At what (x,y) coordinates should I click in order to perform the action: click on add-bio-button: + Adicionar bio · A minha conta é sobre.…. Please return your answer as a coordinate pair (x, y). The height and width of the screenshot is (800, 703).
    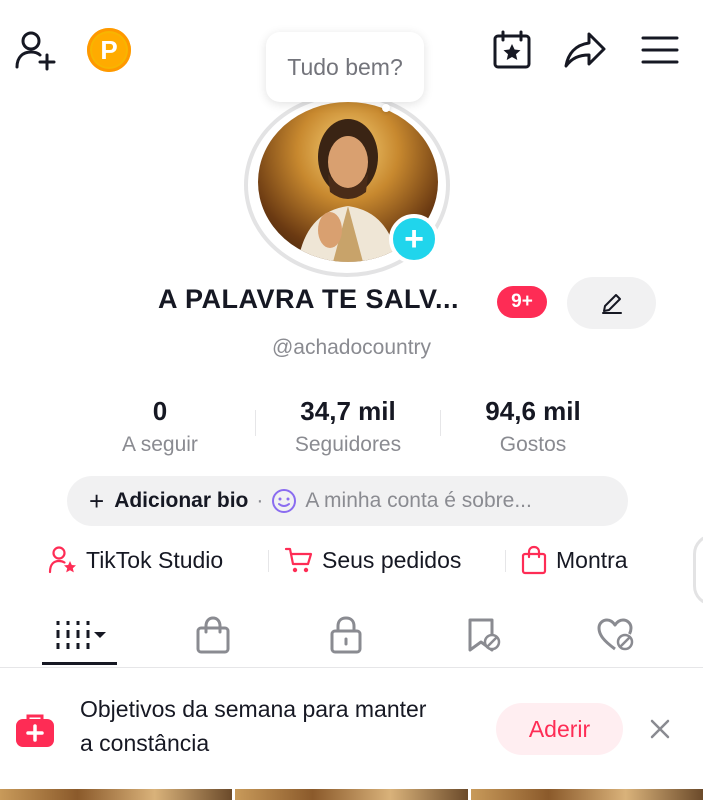
    Looking at the image, I should click on (347, 501).